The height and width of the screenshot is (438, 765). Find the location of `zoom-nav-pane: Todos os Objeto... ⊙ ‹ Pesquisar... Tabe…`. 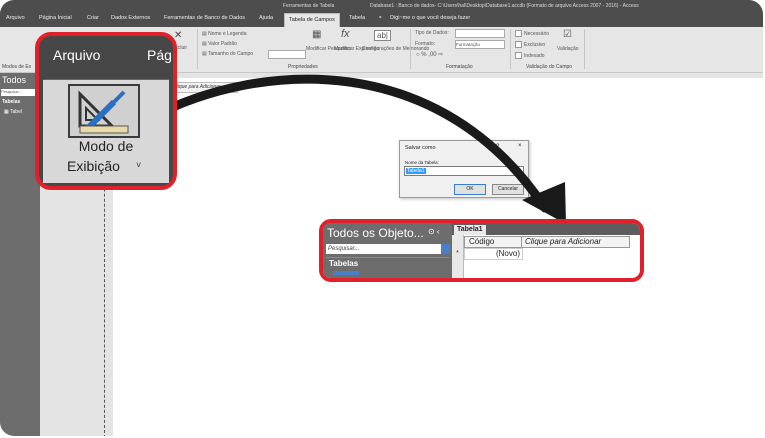

zoom-nav-pane: Todos os Objeto... ⊙ ‹ Pesquisar... Tabe… is located at coordinates (387, 250).